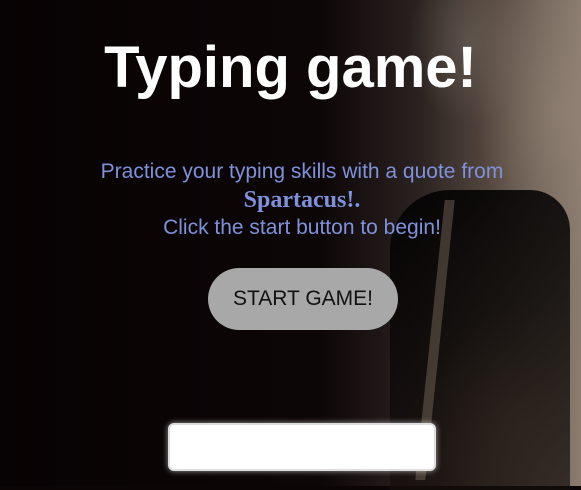  Describe the element at coordinates (302, 447) in the screenshot. I see `typing-input` at that location.